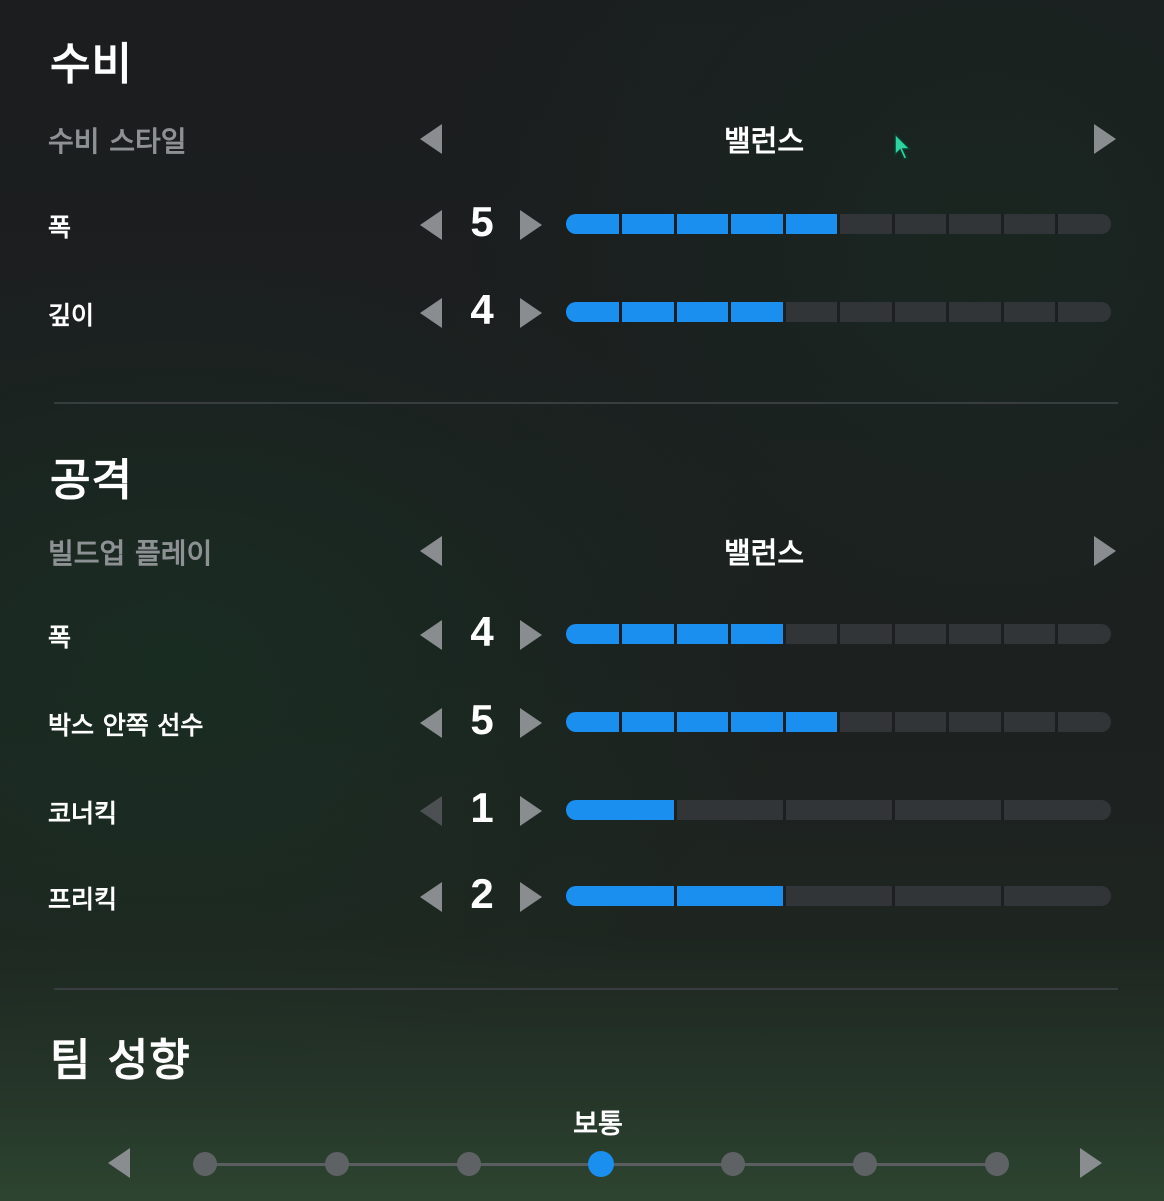  What do you see at coordinates (764, 553) in the screenshot?
I see `attack-style-value: 밸런스` at bounding box center [764, 553].